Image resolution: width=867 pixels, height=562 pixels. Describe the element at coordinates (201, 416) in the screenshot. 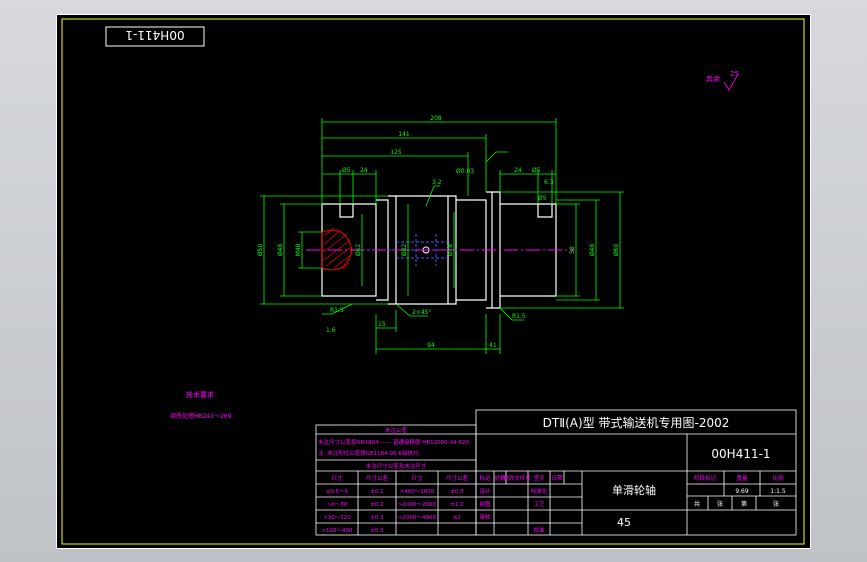

I see `tech-notes-line1: 调质处理HB241～269` at that location.